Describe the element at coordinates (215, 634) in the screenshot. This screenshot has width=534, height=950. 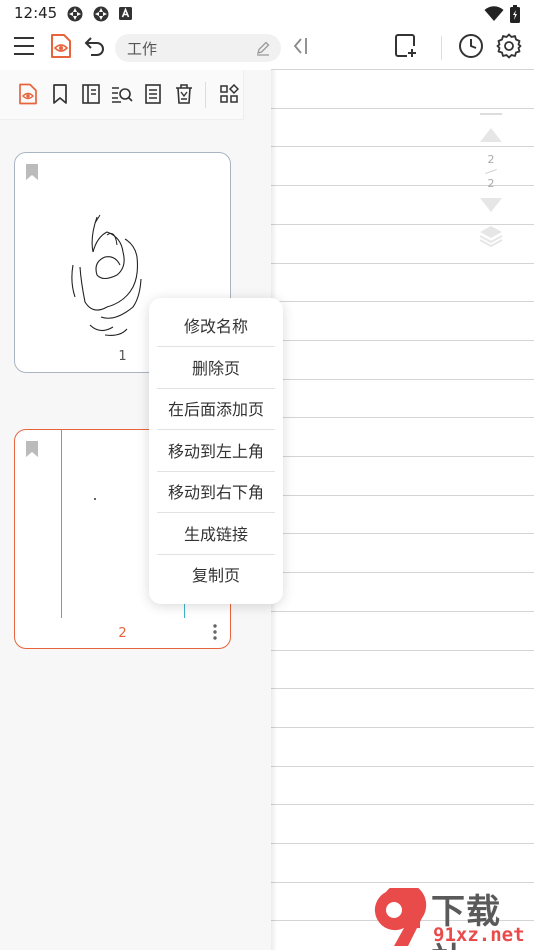
I see `more-options-icon` at that location.